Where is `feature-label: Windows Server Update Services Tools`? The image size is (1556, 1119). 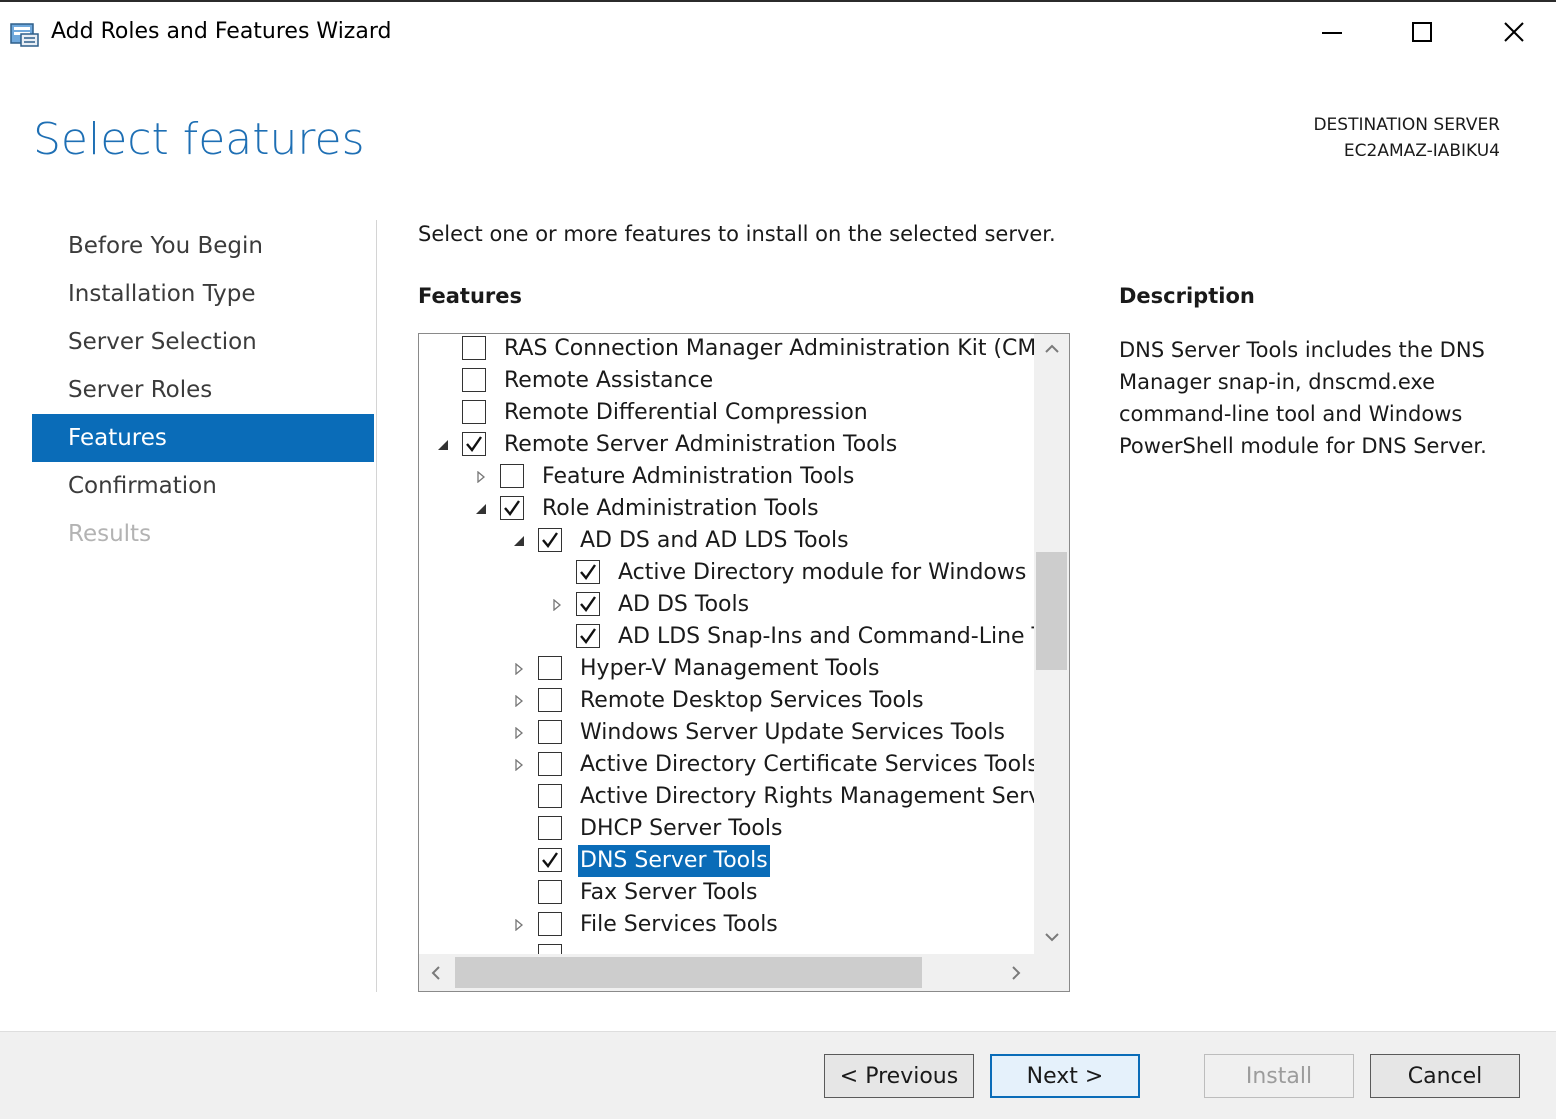
feature-label: Windows Server Update Services Tools is located at coordinates (792, 732).